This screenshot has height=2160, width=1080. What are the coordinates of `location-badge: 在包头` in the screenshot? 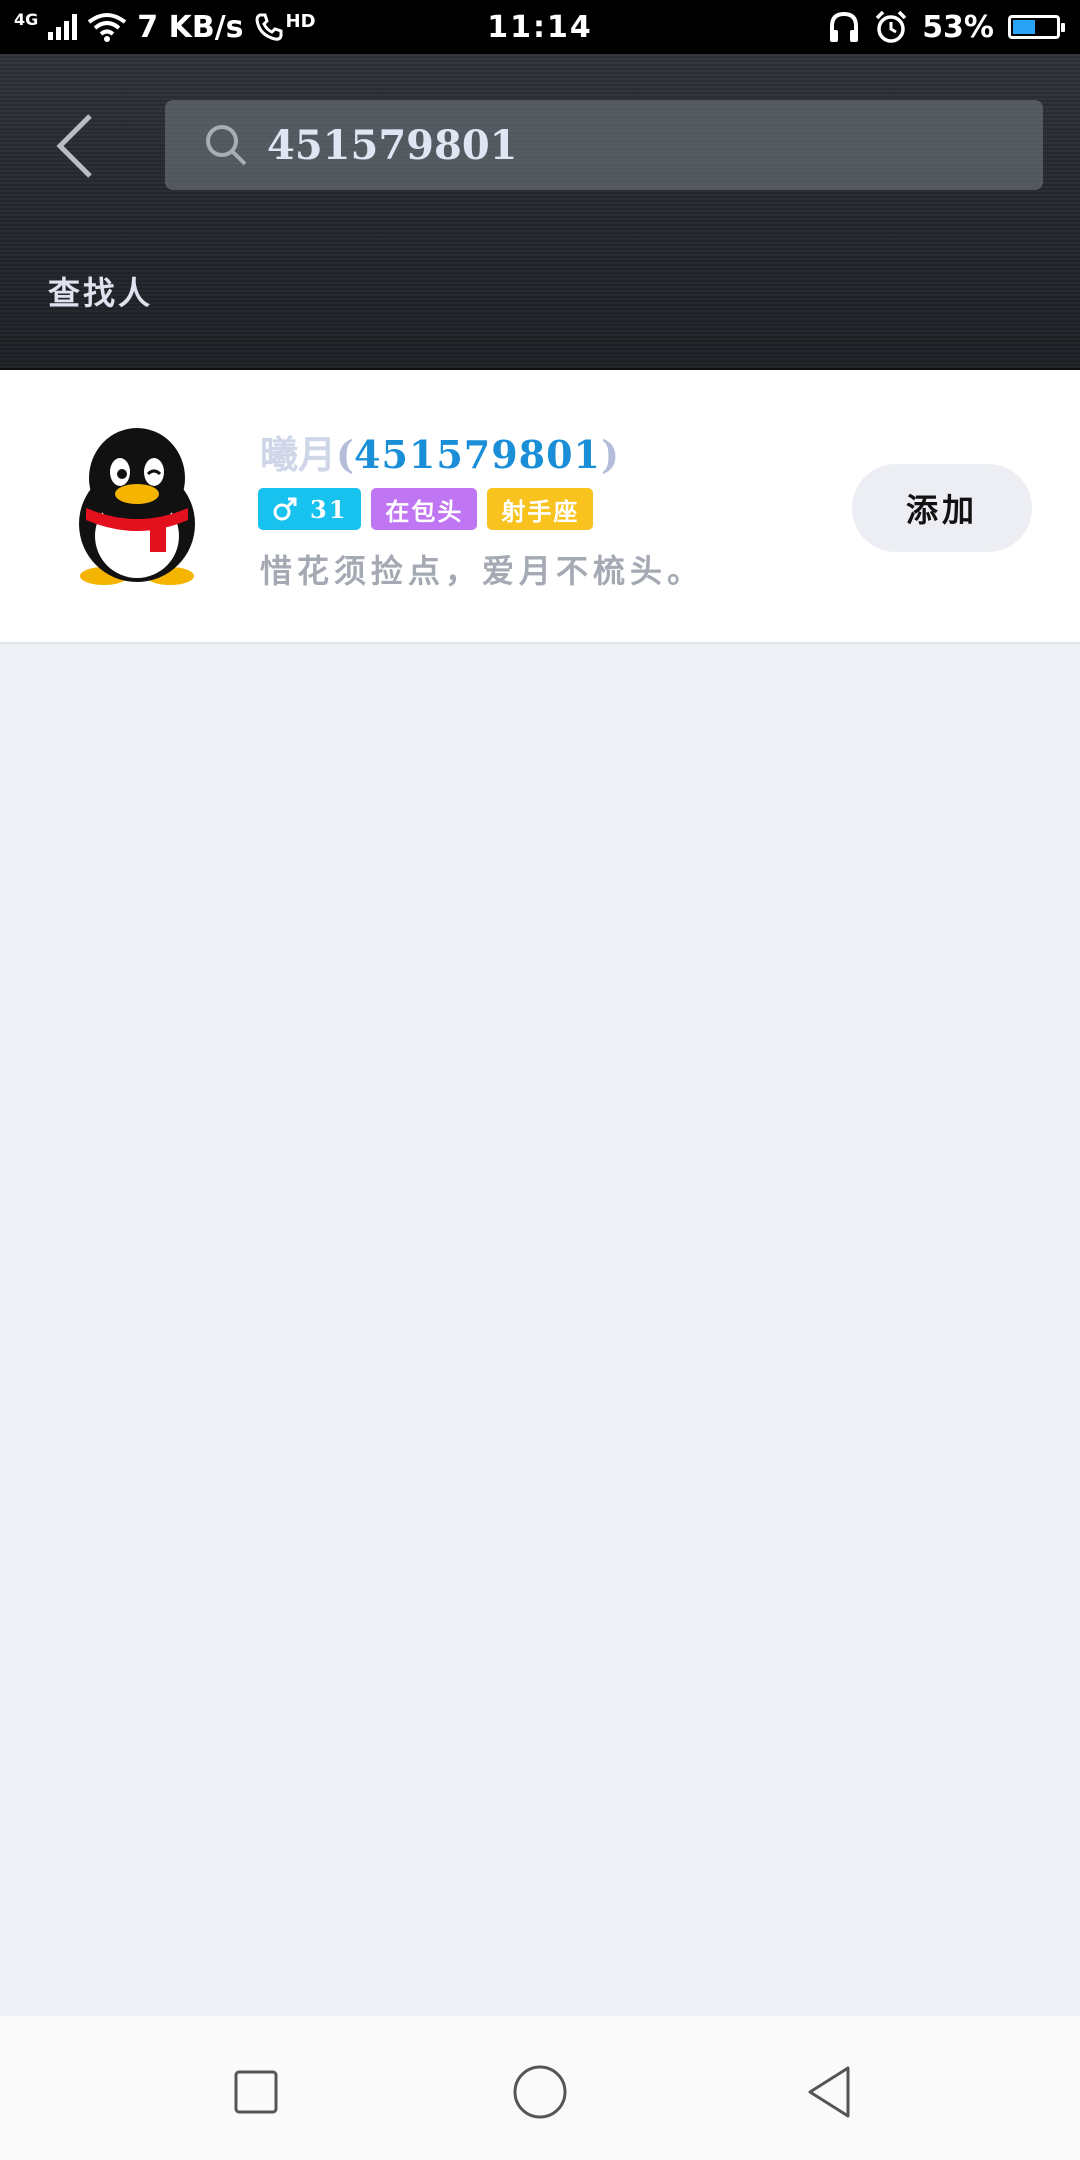 It's located at (424, 509).